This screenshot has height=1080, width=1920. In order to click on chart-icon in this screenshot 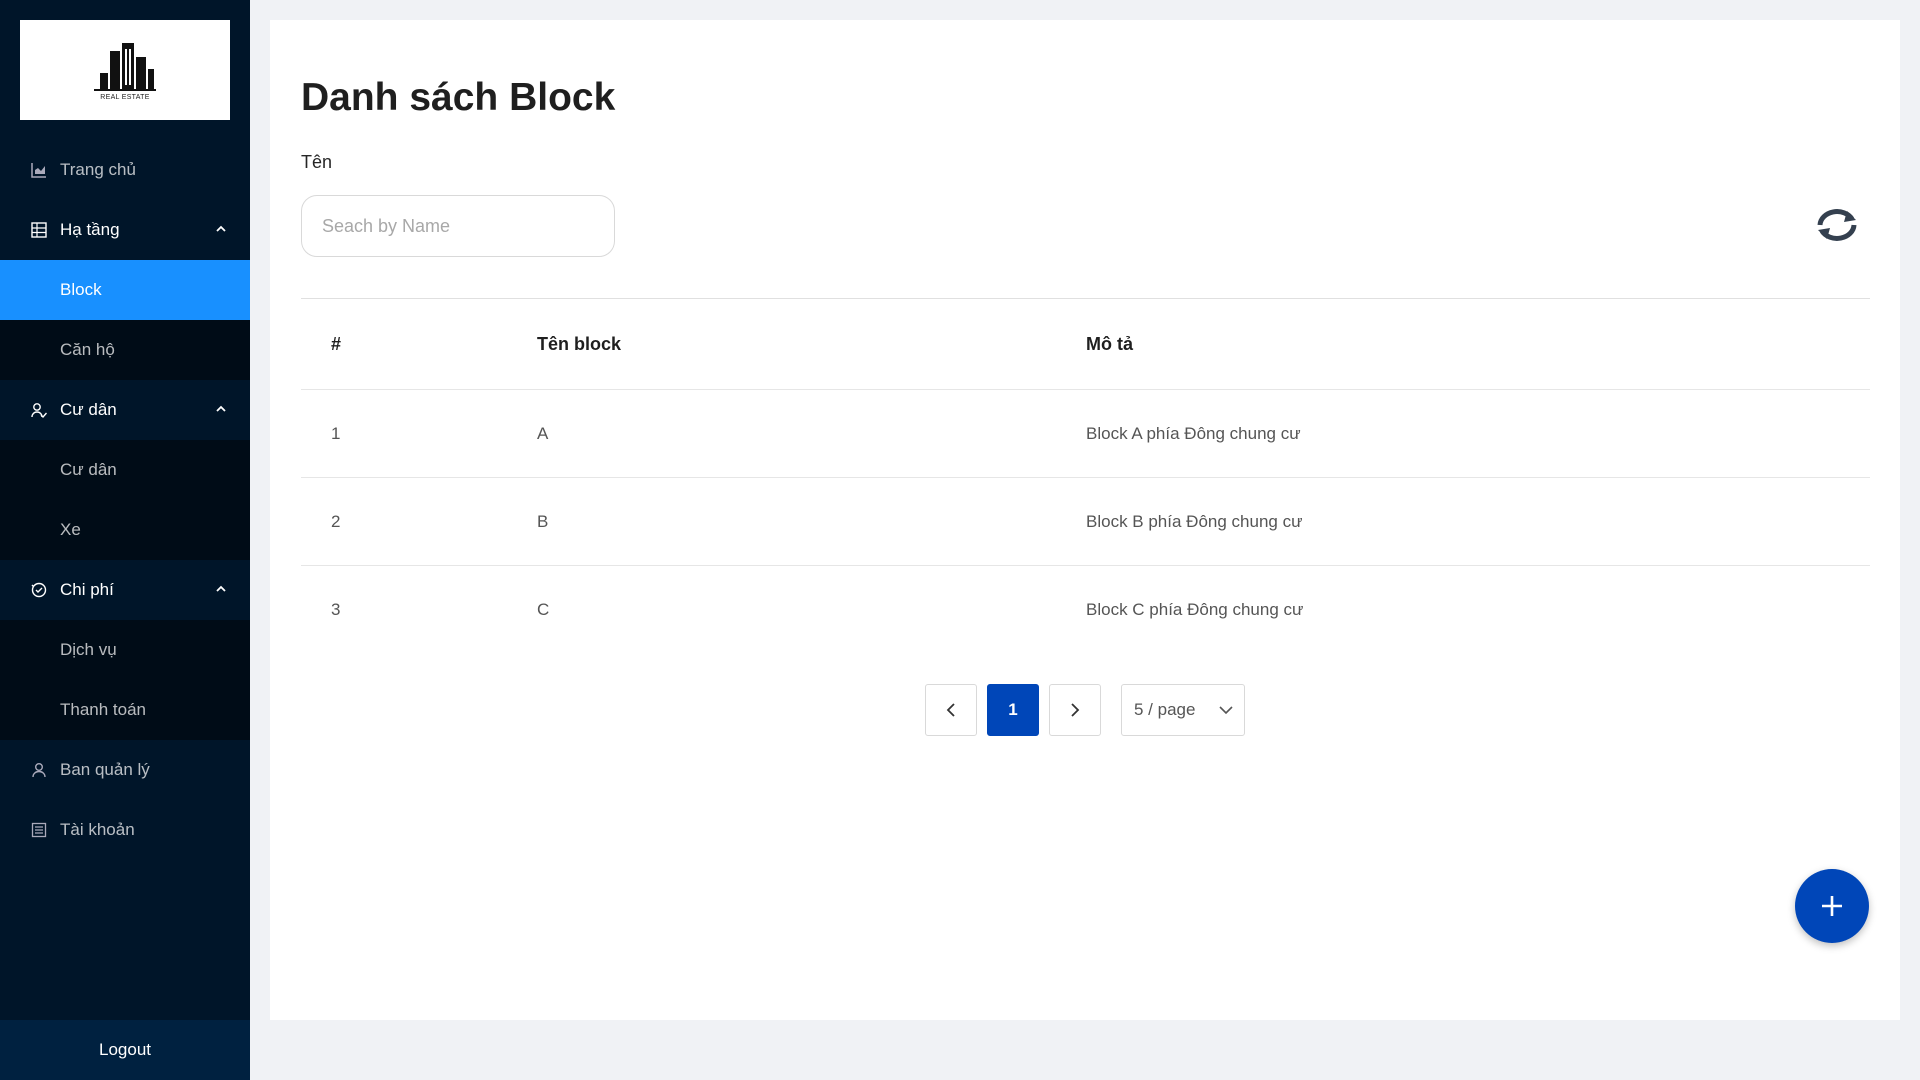, I will do `click(39, 170)`.